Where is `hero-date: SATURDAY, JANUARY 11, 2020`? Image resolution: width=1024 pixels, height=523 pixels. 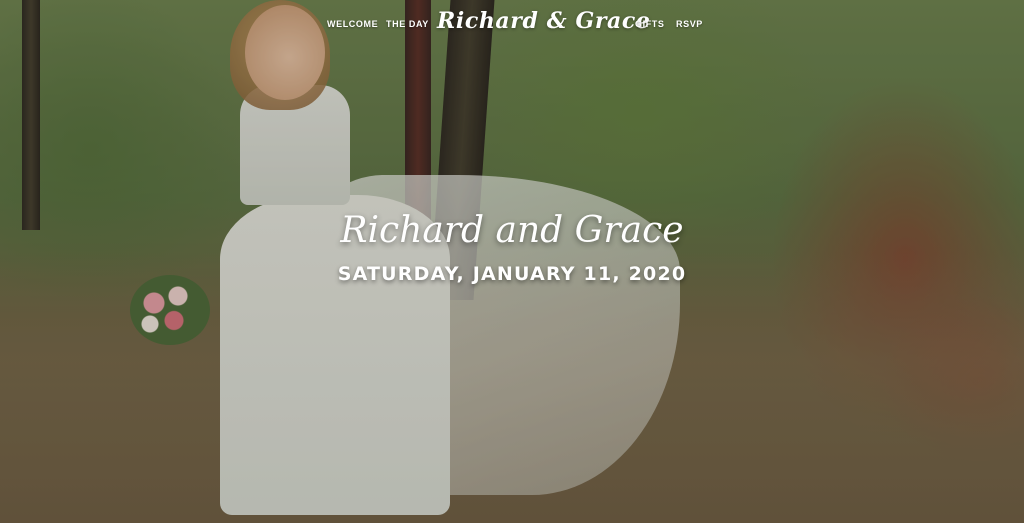 hero-date: SATURDAY, JANUARY 11, 2020 is located at coordinates (512, 274).